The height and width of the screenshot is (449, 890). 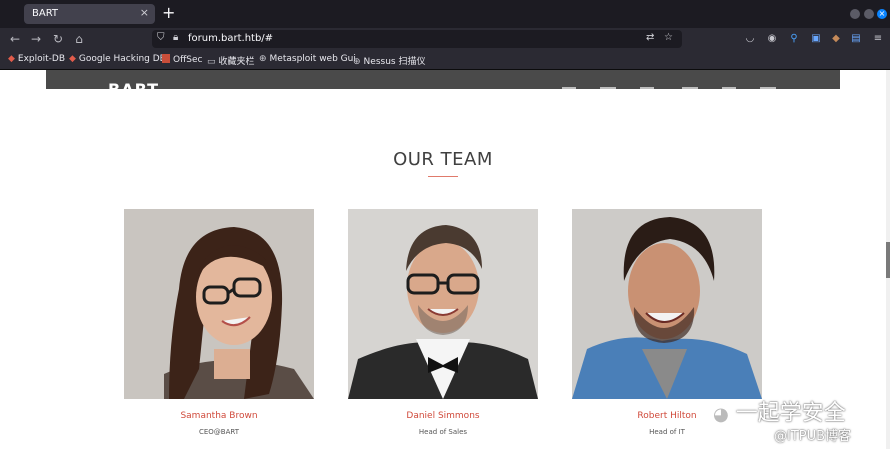 I want to click on exploit-db-icon: ◆, so click(x=11, y=59).